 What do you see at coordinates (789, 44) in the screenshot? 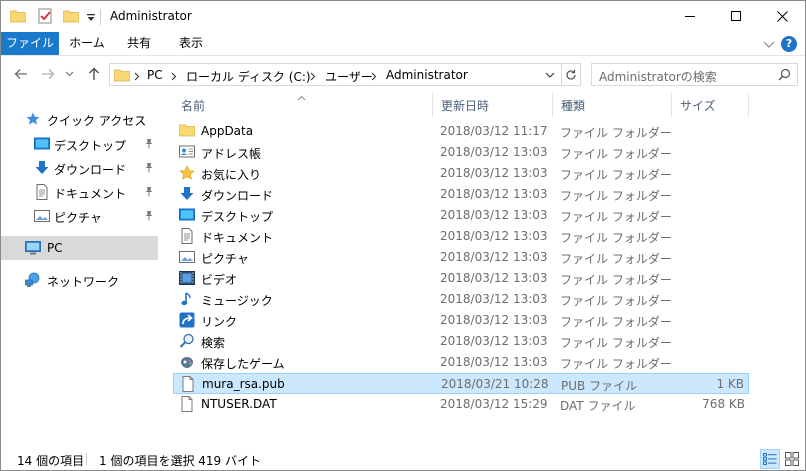
I see `help-icon: ?` at bounding box center [789, 44].